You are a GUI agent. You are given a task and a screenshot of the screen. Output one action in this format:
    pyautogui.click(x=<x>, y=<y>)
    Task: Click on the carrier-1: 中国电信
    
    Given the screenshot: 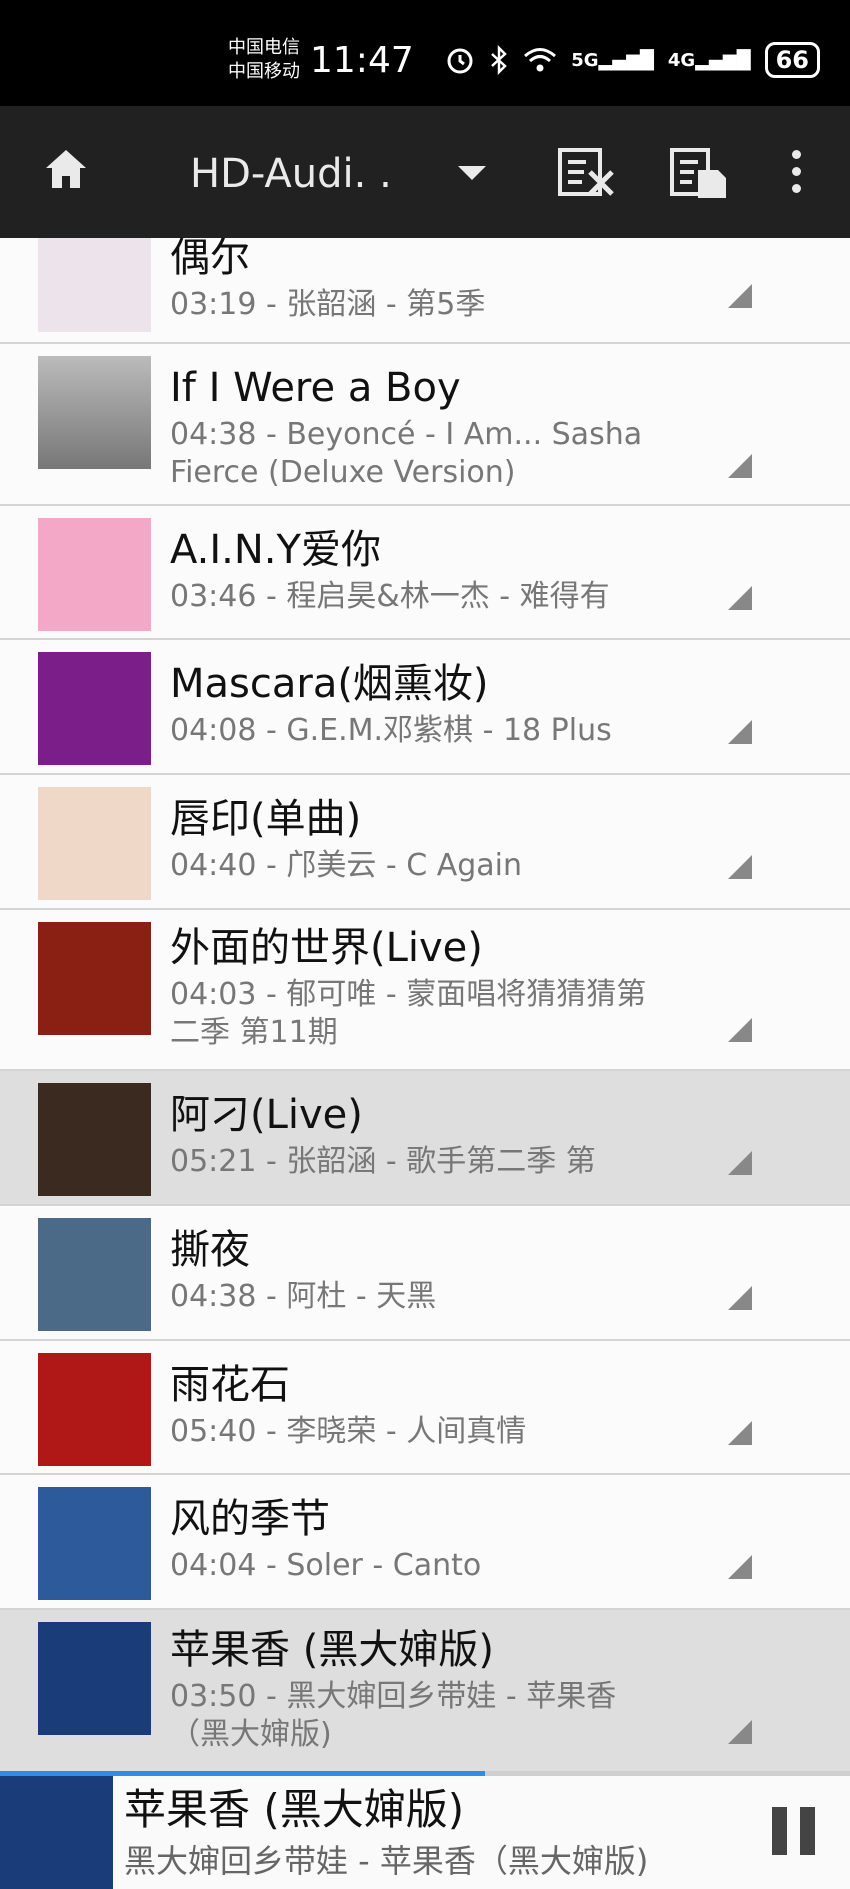 What is the action you would take?
    pyautogui.click(x=264, y=47)
    